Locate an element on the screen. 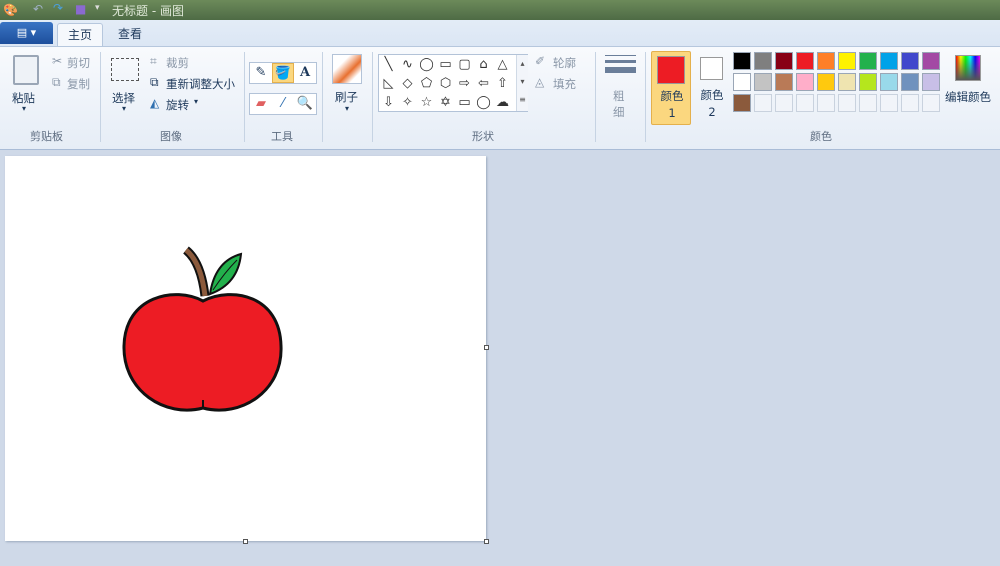 This screenshot has height=566, width=1000. save-icon: ■ is located at coordinates (80, 9).